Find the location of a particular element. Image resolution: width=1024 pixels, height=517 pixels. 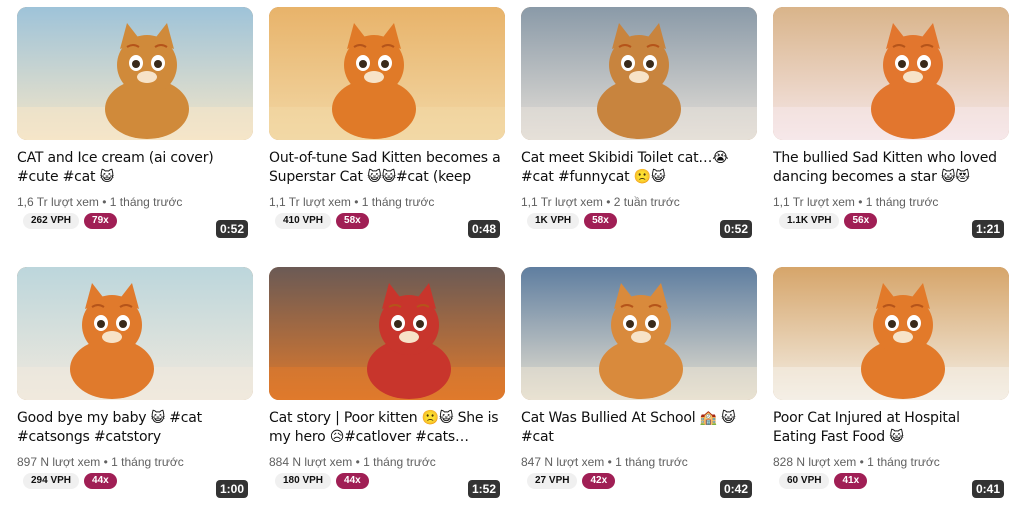

stats-badges: 294 VPH 44x is located at coordinates (70, 481).